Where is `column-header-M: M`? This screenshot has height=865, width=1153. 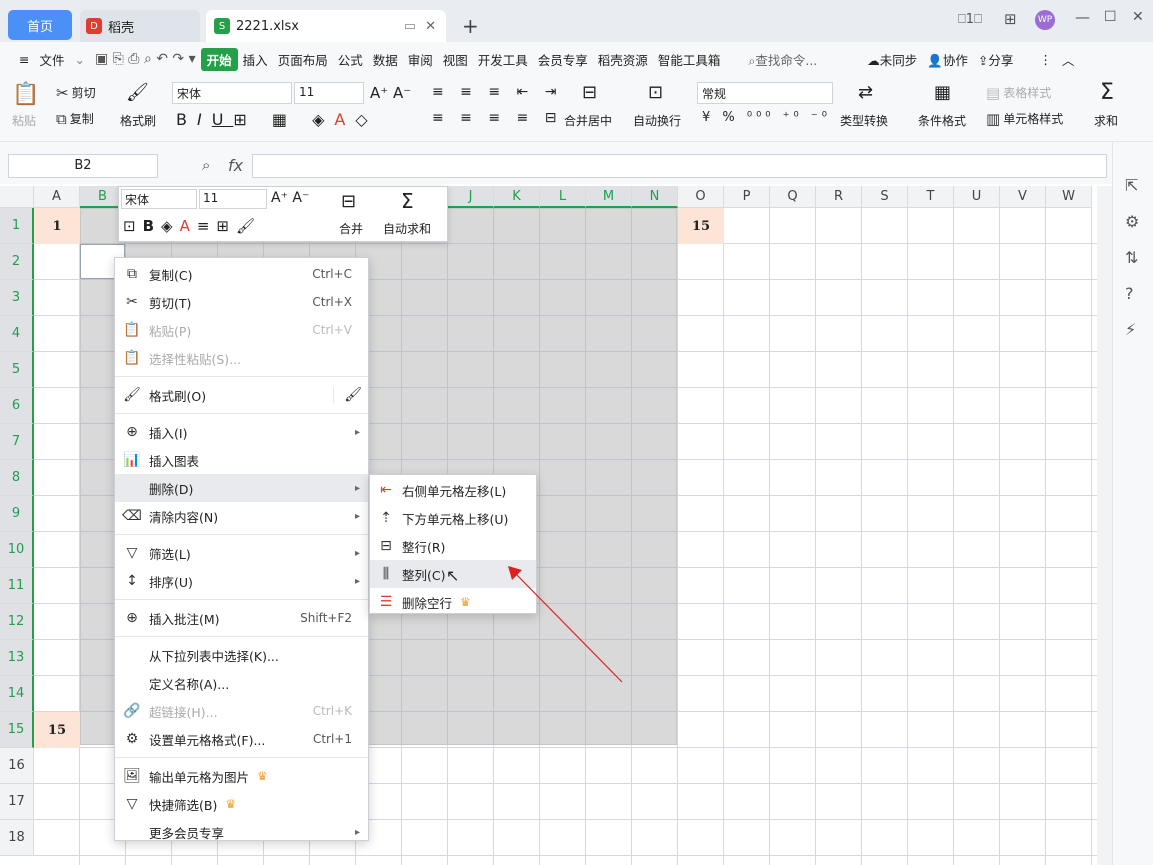
column-header-M: M is located at coordinates (609, 197).